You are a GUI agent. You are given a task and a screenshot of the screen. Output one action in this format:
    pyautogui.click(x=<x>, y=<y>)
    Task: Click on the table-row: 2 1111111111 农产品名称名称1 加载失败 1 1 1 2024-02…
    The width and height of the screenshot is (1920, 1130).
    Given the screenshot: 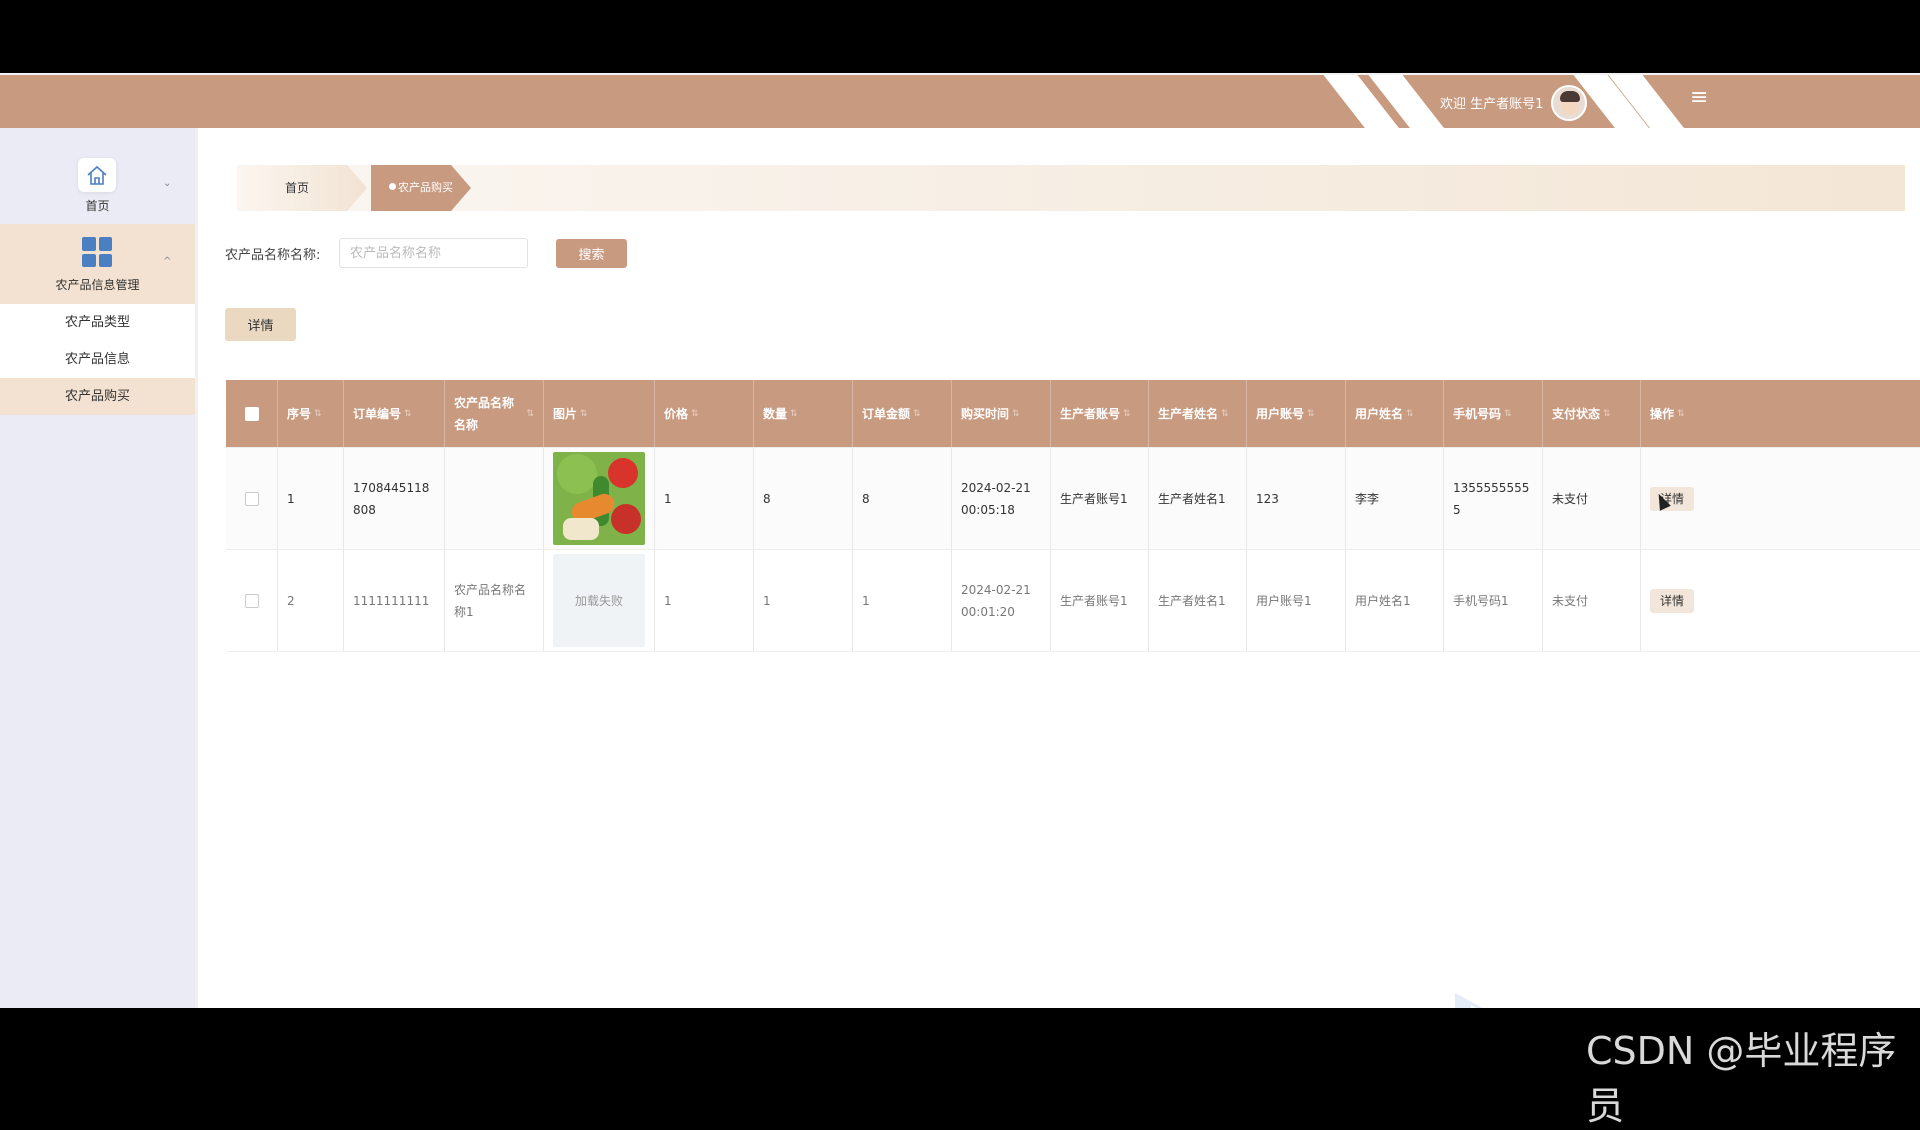 What is the action you would take?
    pyautogui.click(x=1073, y=601)
    